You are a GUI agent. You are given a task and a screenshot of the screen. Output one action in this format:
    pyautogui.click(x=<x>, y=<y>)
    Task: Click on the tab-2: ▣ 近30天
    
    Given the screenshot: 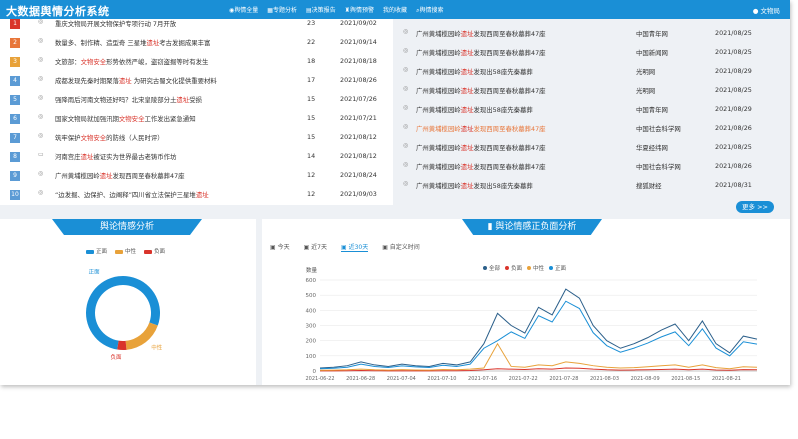 What is the action you would take?
    pyautogui.click(x=355, y=247)
    